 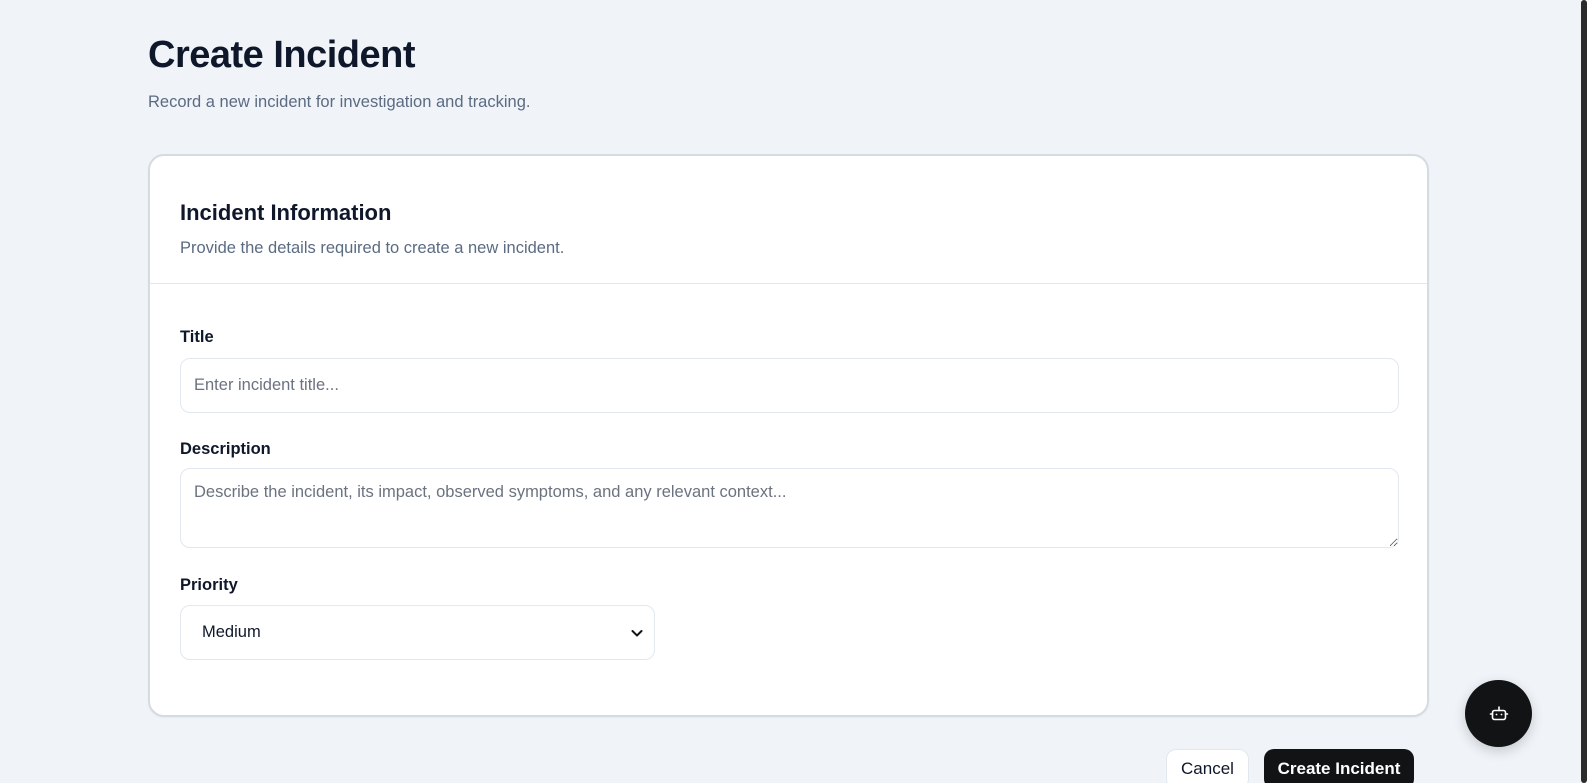 What do you see at coordinates (1584, 391) in the screenshot?
I see `scrollbar-thumb` at bounding box center [1584, 391].